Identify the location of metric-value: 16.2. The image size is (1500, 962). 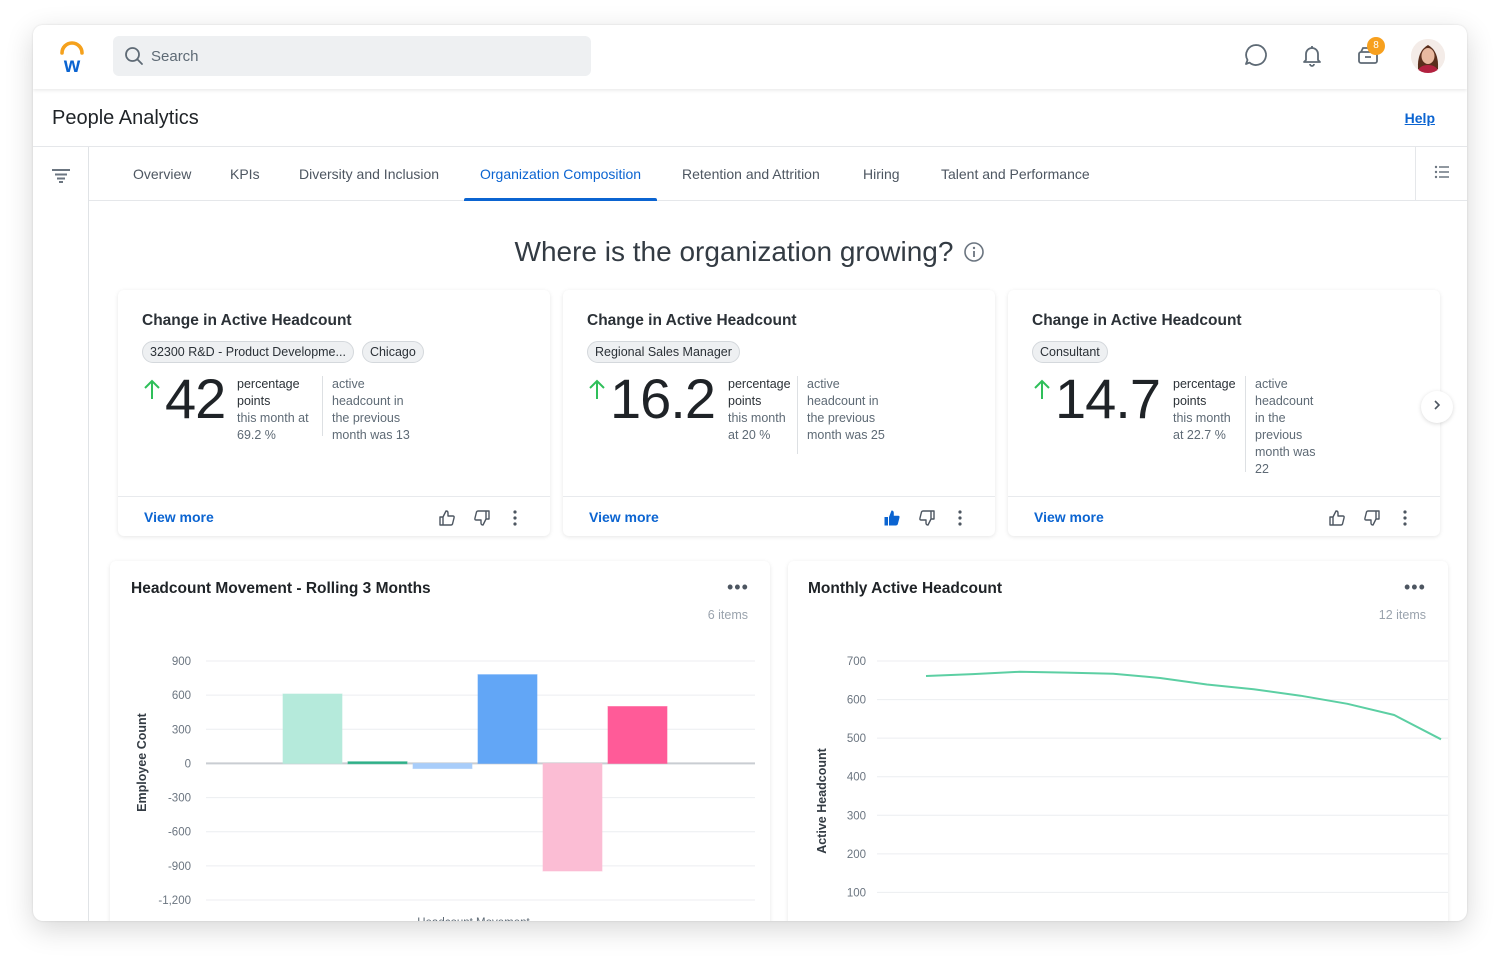
(663, 398).